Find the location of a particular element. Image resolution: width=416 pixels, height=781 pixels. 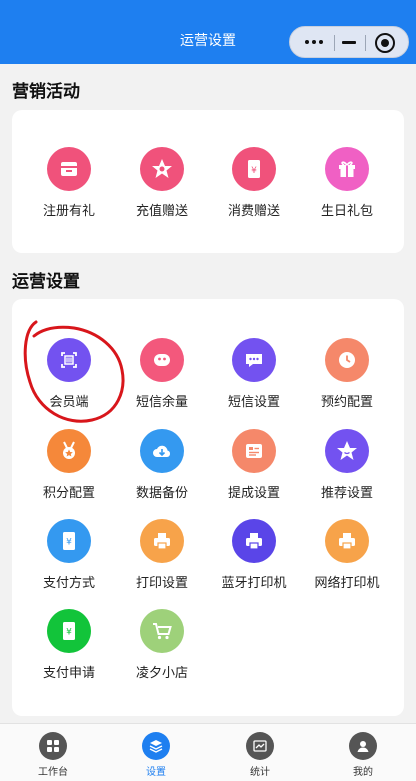

grid-item-appointment: 预约配置 is located at coordinates (347, 378).